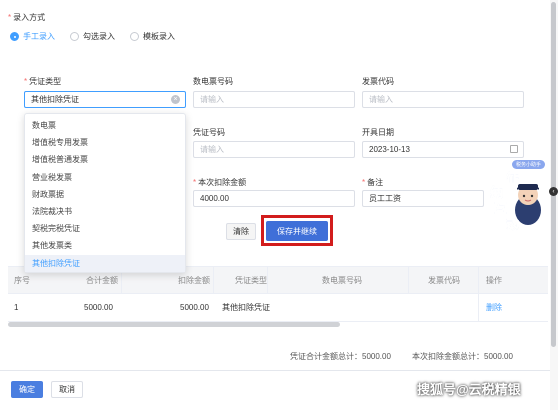  What do you see at coordinates (378, 81) in the screenshot?
I see `invoice-code-label: 发票代码` at bounding box center [378, 81].